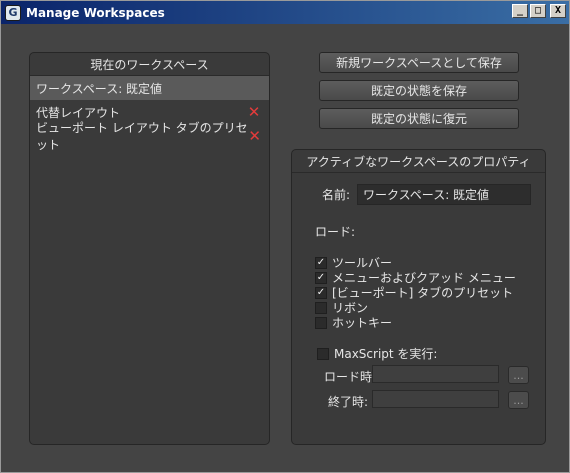 The image size is (570, 473). I want to click on workspace-name-value: ワークスペース: 既定値, so click(426, 195).